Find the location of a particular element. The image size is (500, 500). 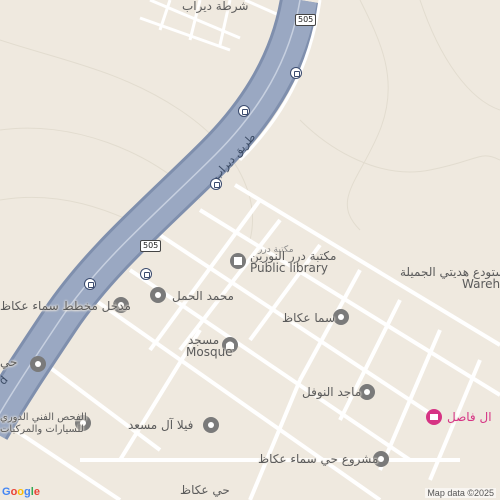

shop-icon is located at coordinates (434, 417).